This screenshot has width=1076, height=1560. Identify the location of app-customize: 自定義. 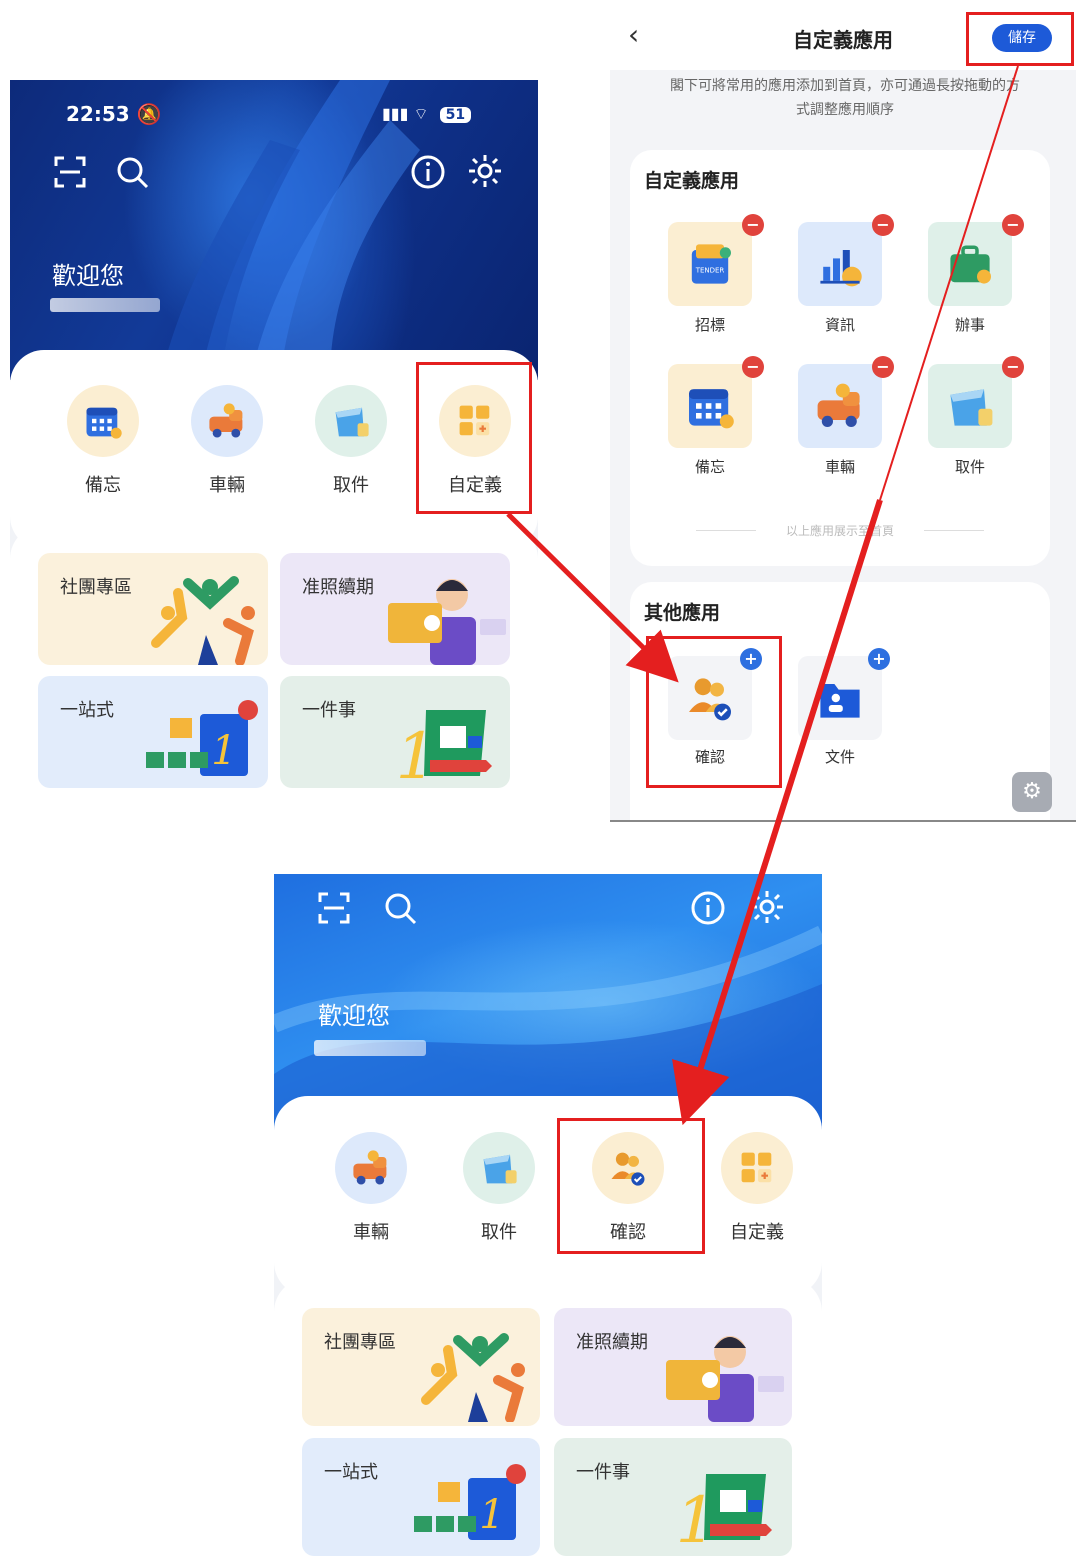
(757, 1188).